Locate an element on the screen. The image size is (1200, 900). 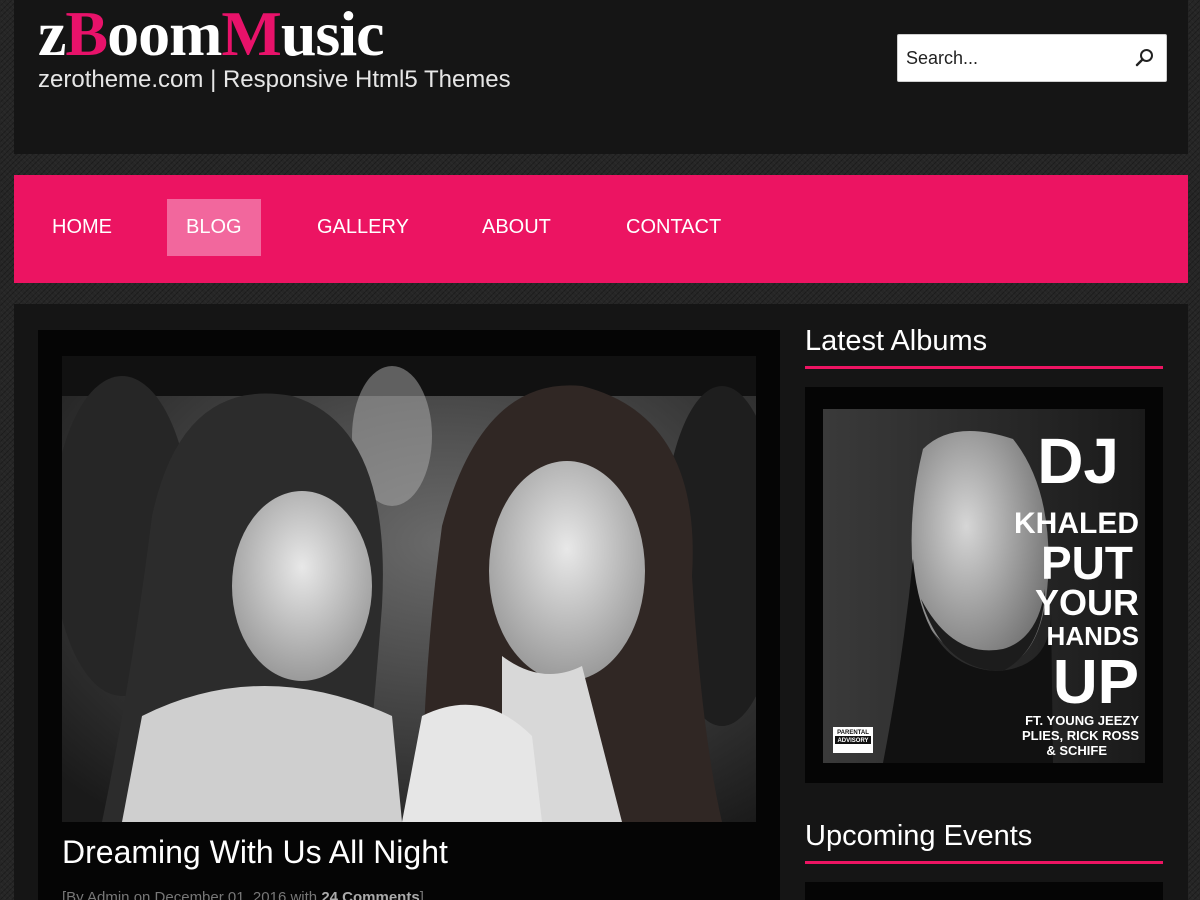
search-box is located at coordinates (1032, 58).